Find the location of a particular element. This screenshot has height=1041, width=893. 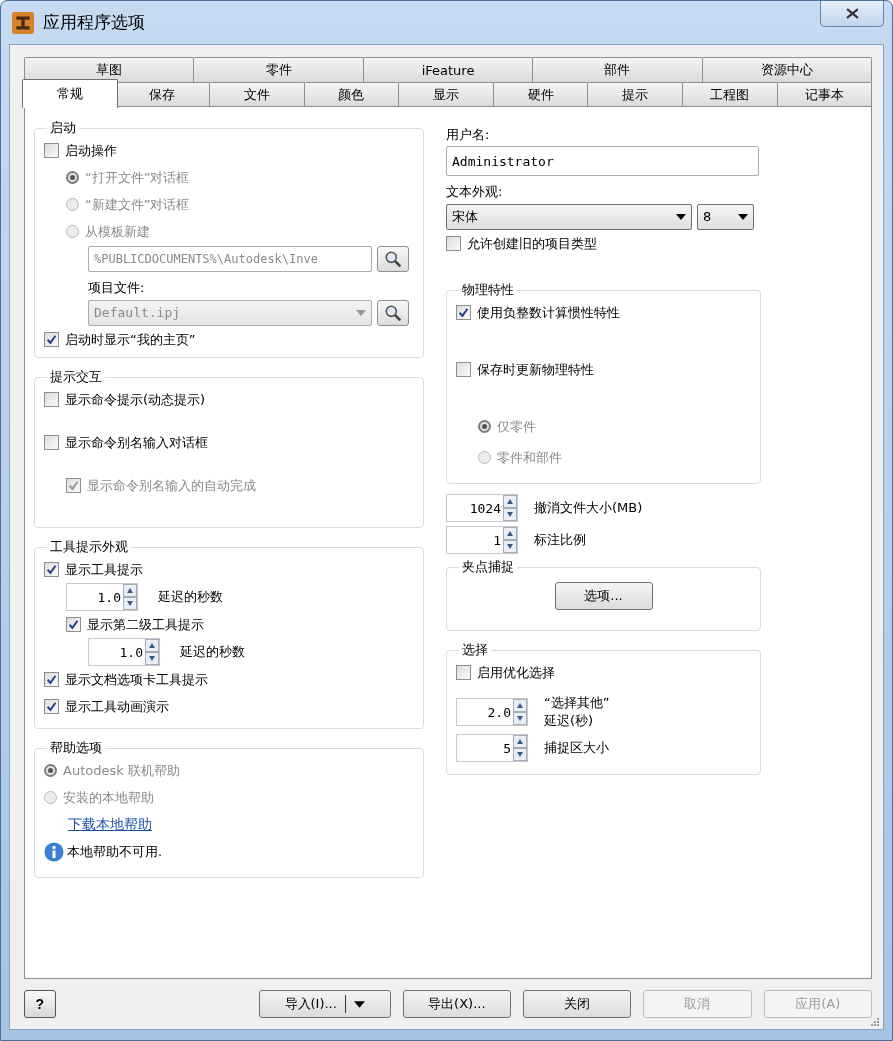

tab: 颜色 is located at coordinates (351, 94).